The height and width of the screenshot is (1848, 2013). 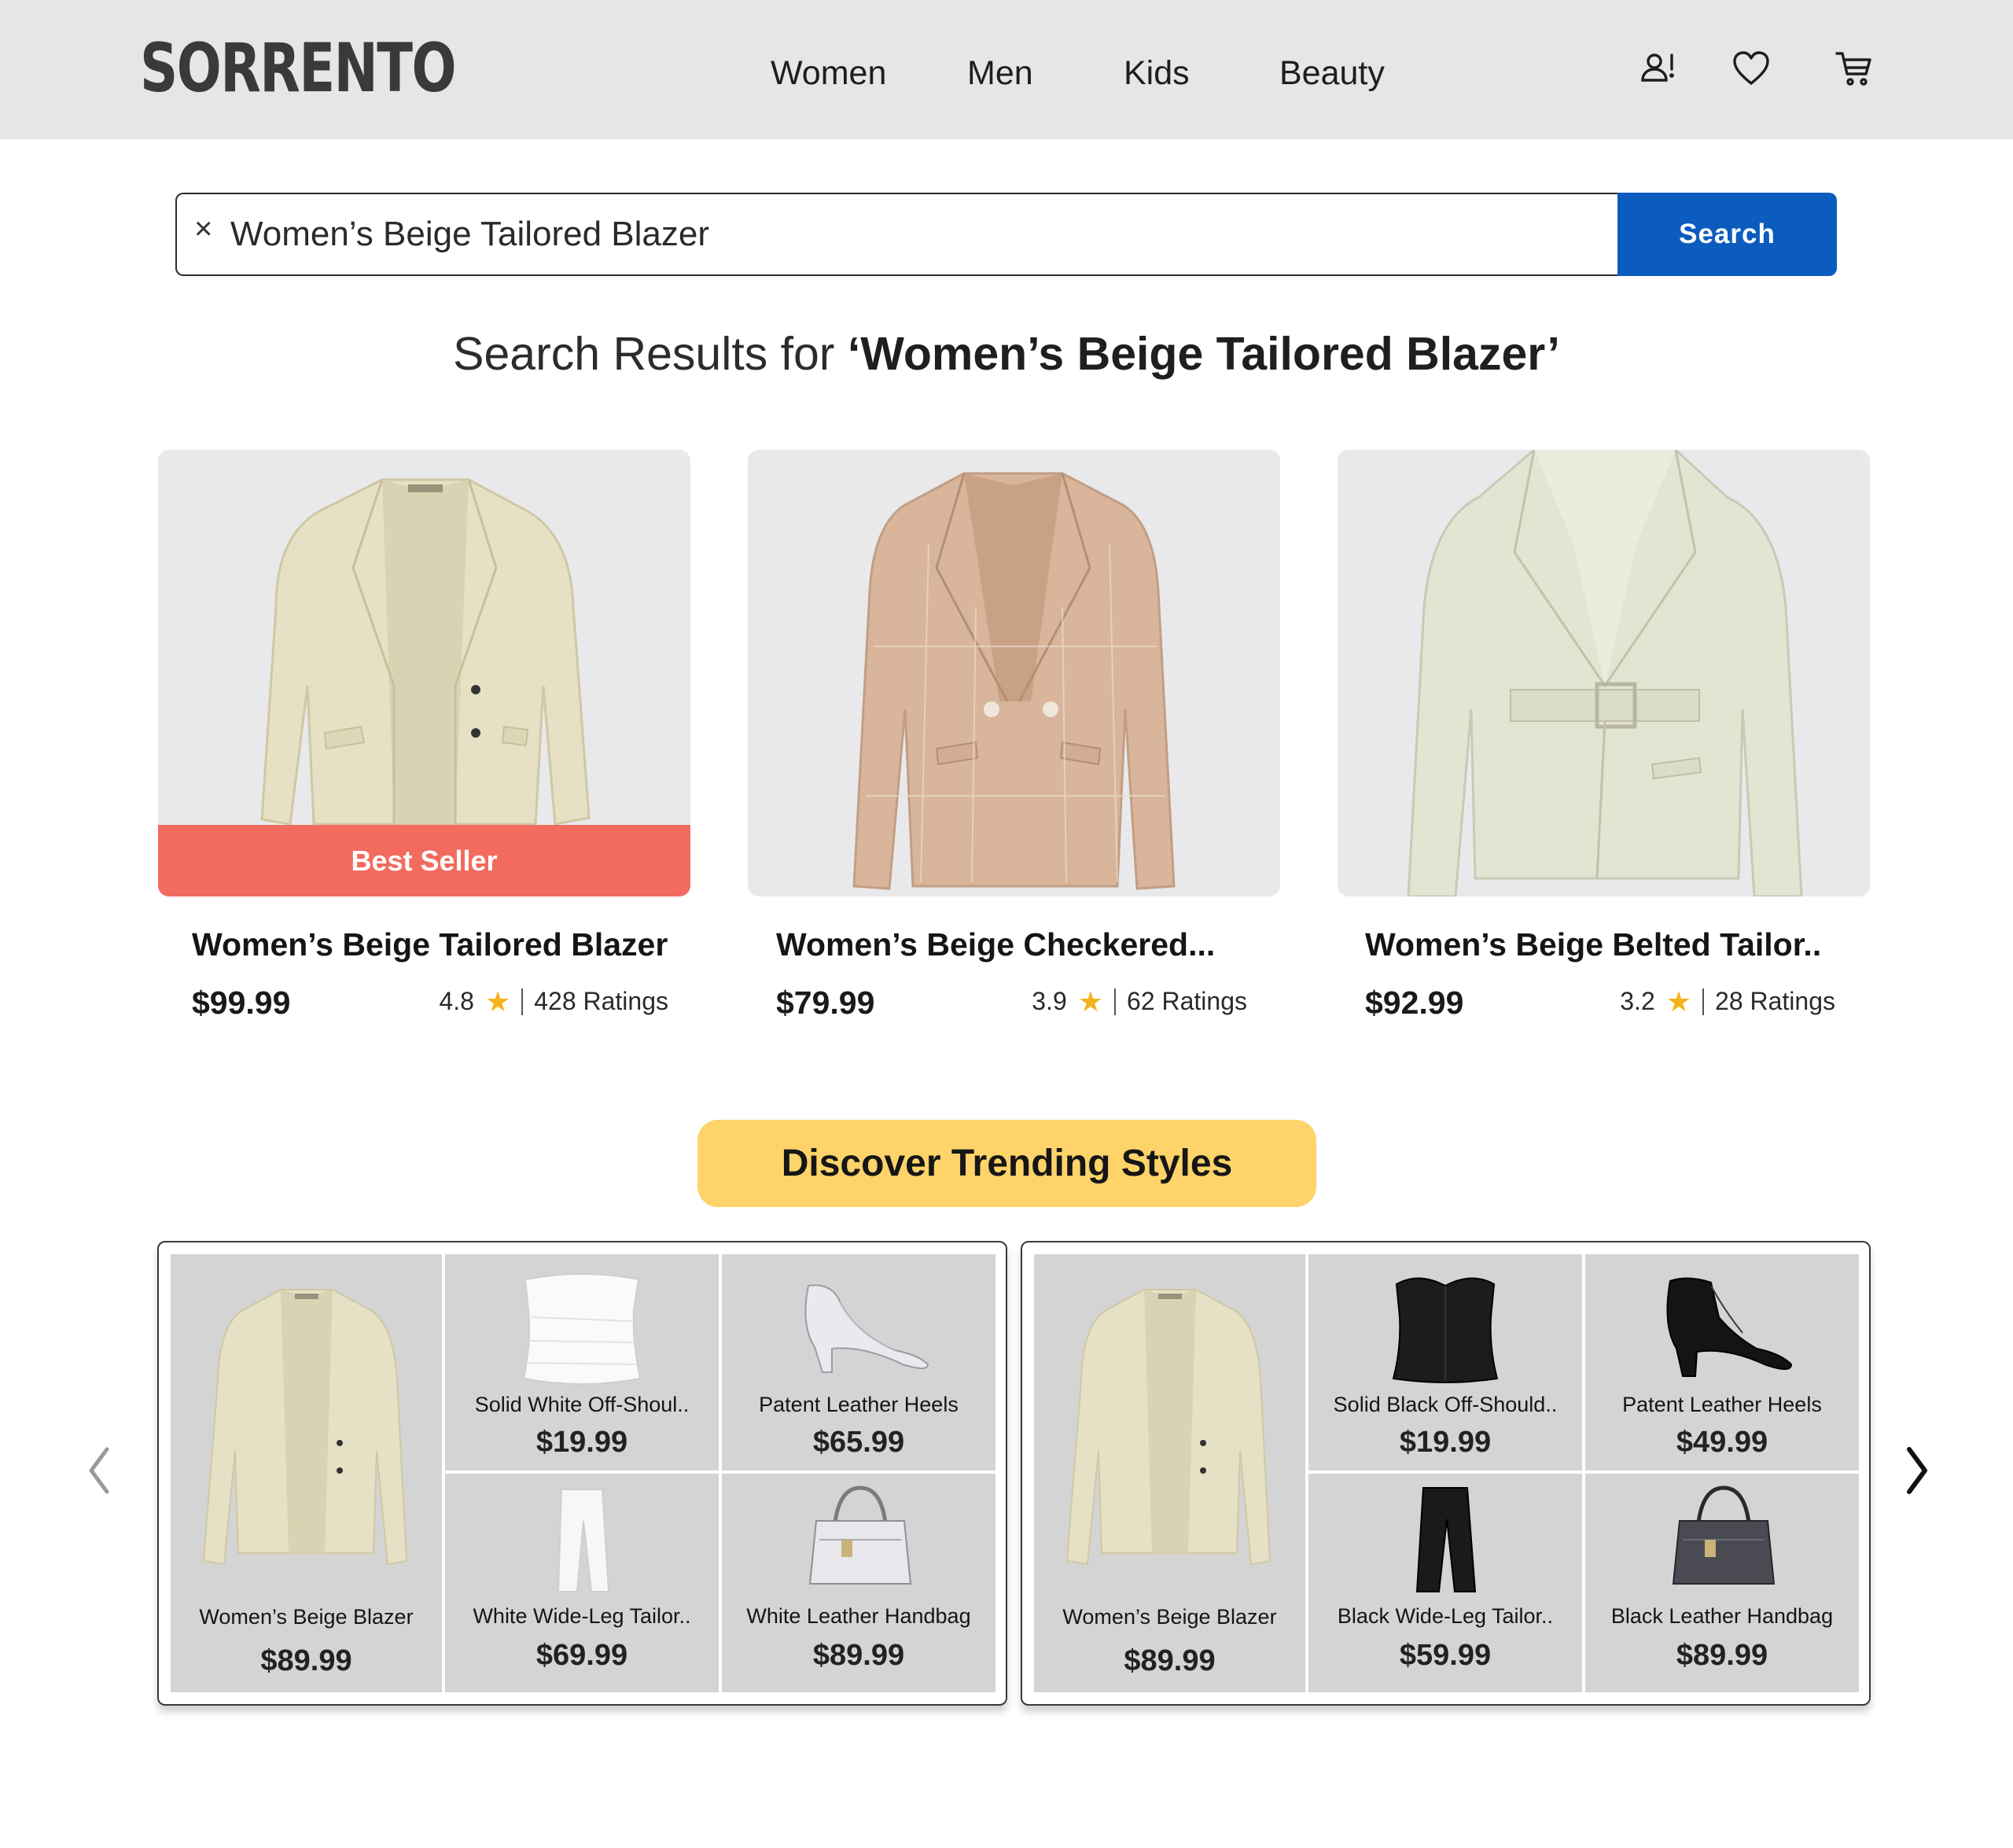 What do you see at coordinates (1775, 1001) in the screenshot?
I see `ratings-count: 28 Ratings` at bounding box center [1775, 1001].